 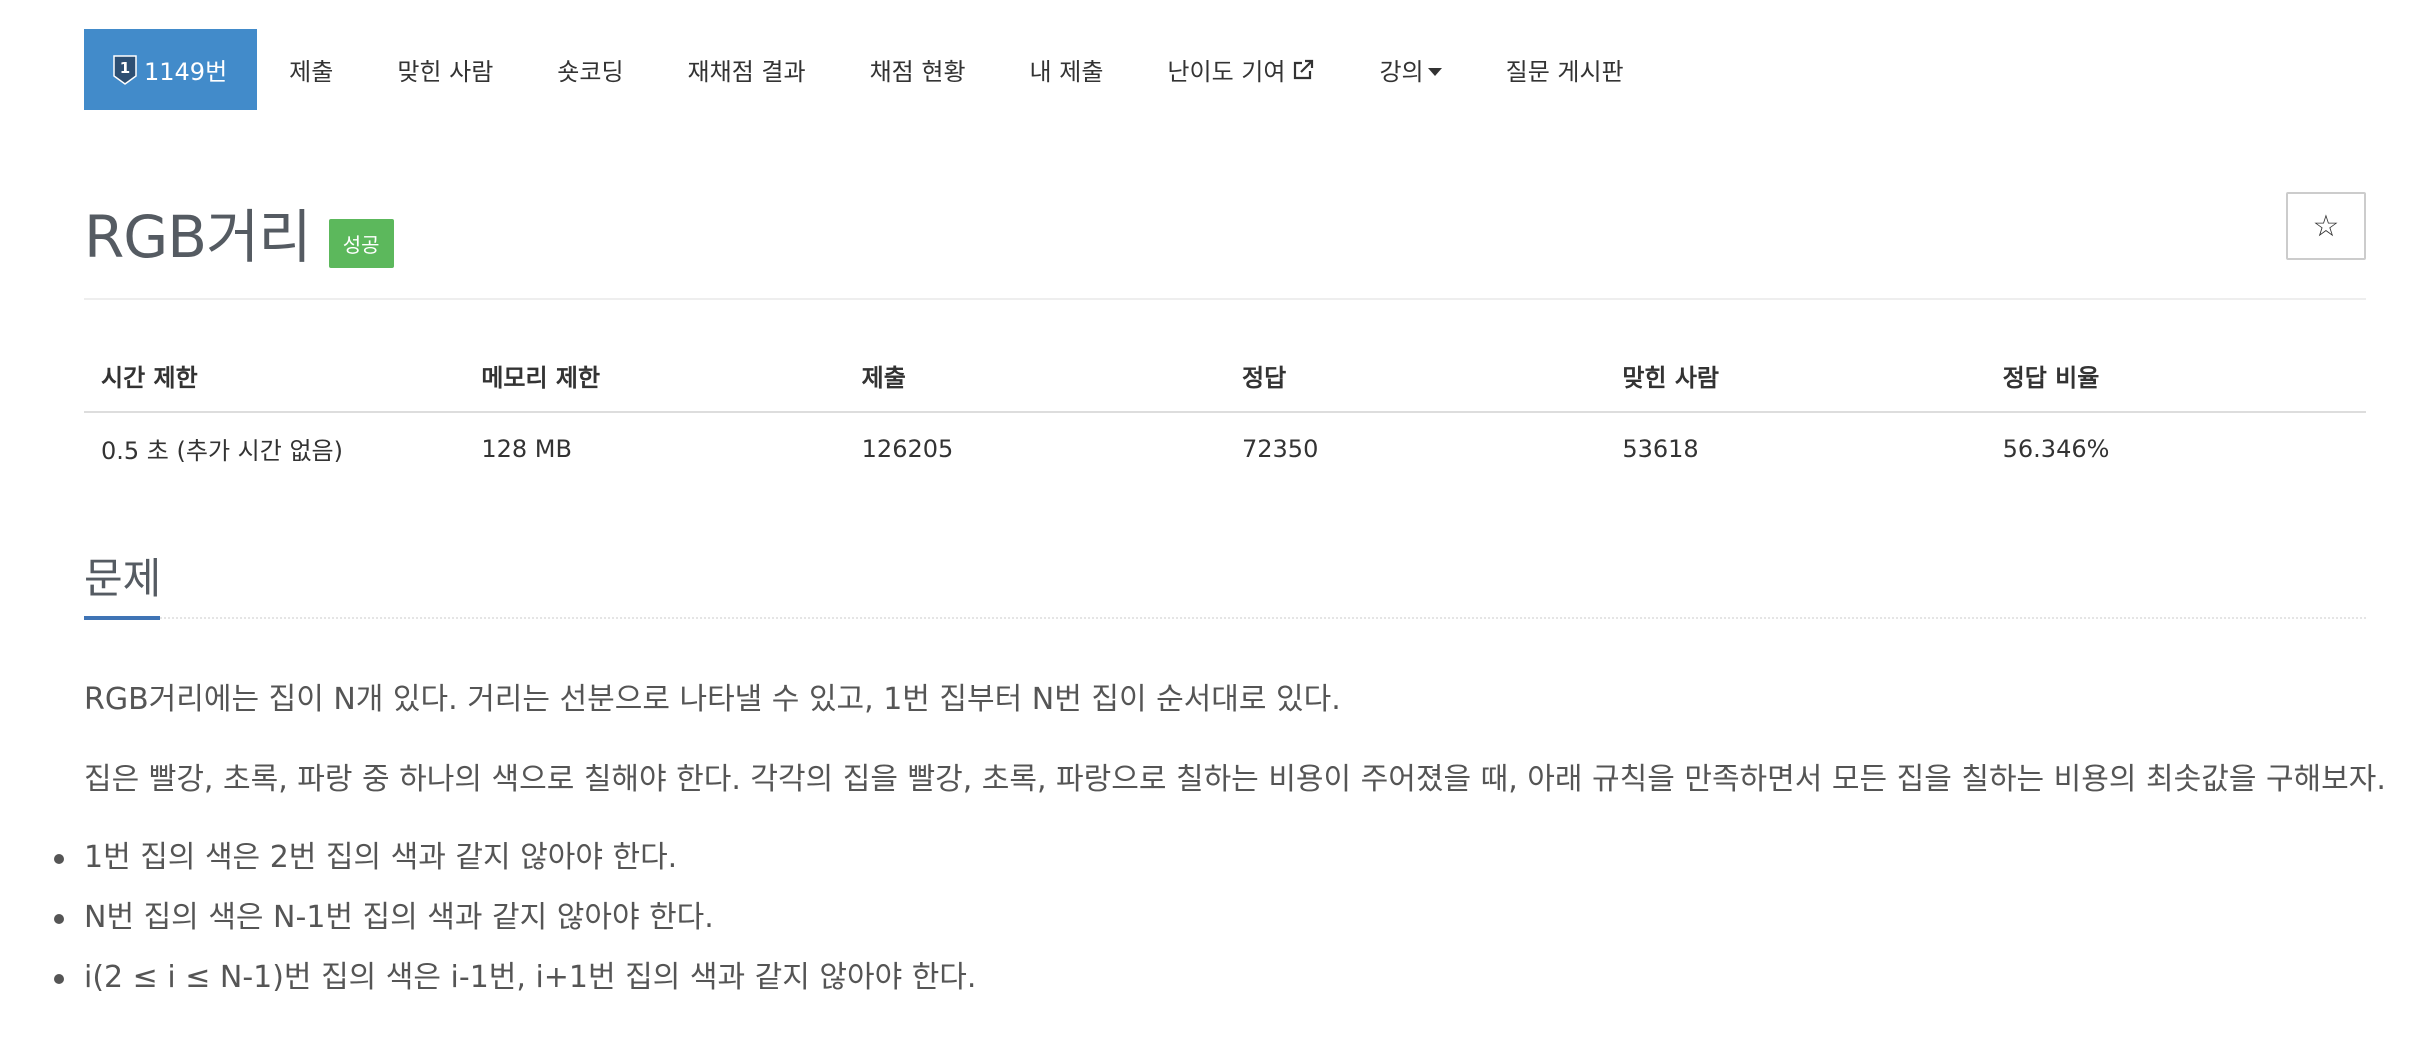 I want to click on nav-my-submissions: 내 제출, so click(x=1067, y=69).